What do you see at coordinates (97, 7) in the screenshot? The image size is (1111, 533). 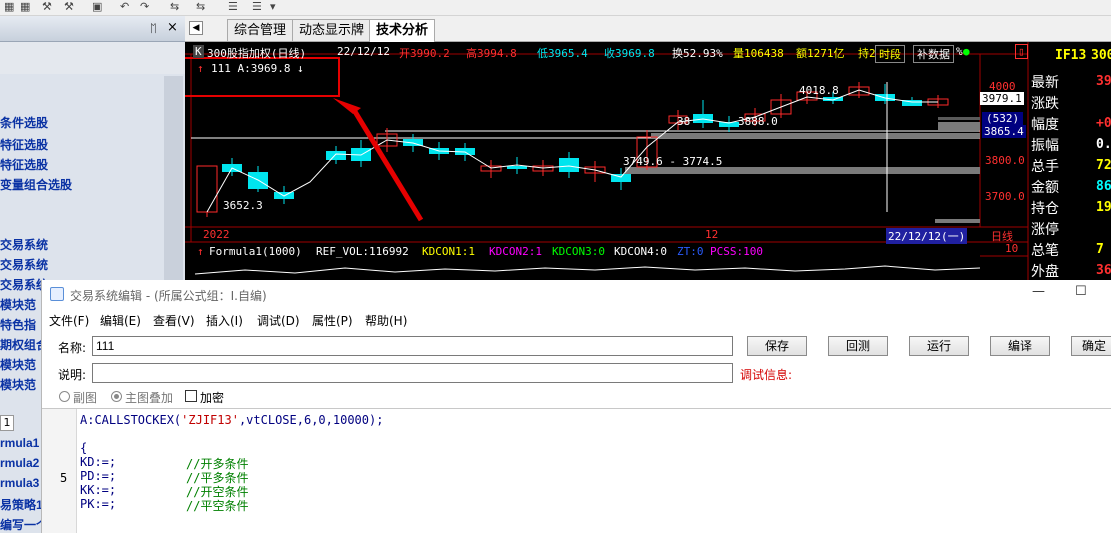 I see `toolbar-icon-5: ▣` at bounding box center [97, 7].